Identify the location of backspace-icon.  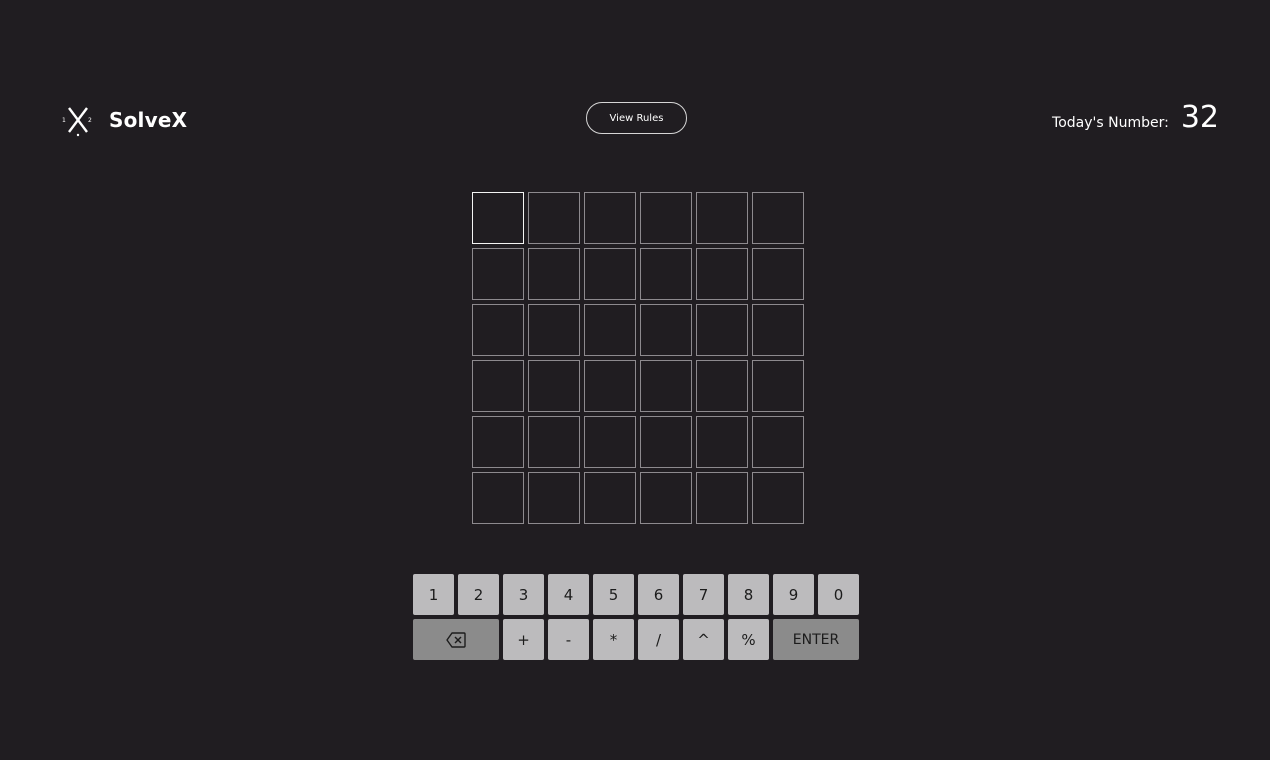
(456, 639).